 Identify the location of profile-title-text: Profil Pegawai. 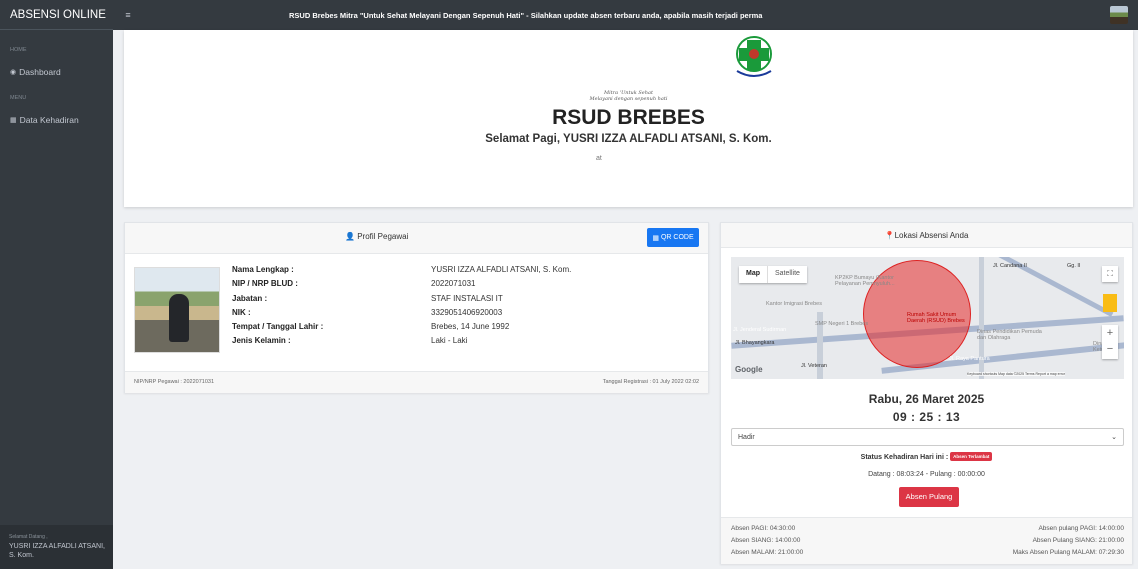
(383, 236).